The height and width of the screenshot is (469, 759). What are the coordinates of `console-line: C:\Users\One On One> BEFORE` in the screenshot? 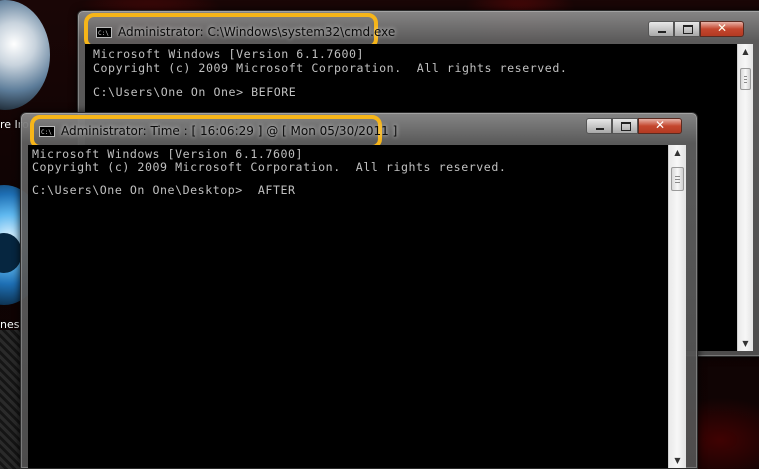 It's located at (195, 92).